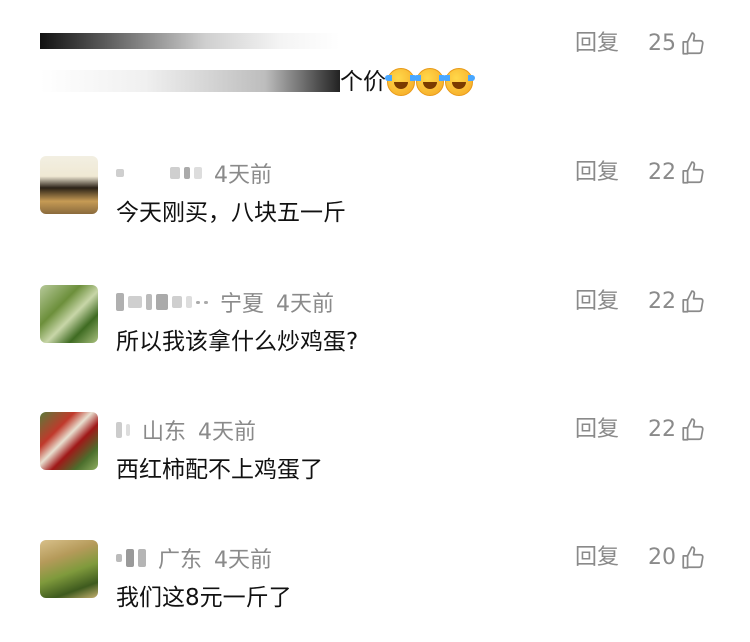 The height and width of the screenshot is (642, 750). Describe the element at coordinates (204, 598) in the screenshot. I see `comment-text: 我们这8元一斤了` at that location.